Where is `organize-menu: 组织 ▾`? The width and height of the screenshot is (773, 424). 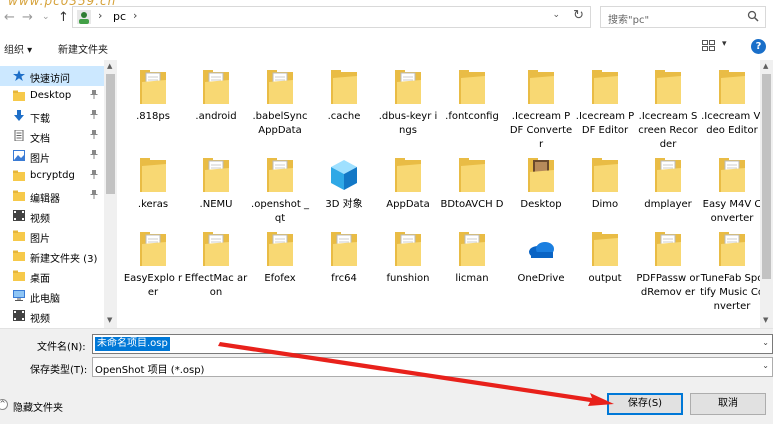 organize-menu: 组织 ▾ is located at coordinates (18, 48).